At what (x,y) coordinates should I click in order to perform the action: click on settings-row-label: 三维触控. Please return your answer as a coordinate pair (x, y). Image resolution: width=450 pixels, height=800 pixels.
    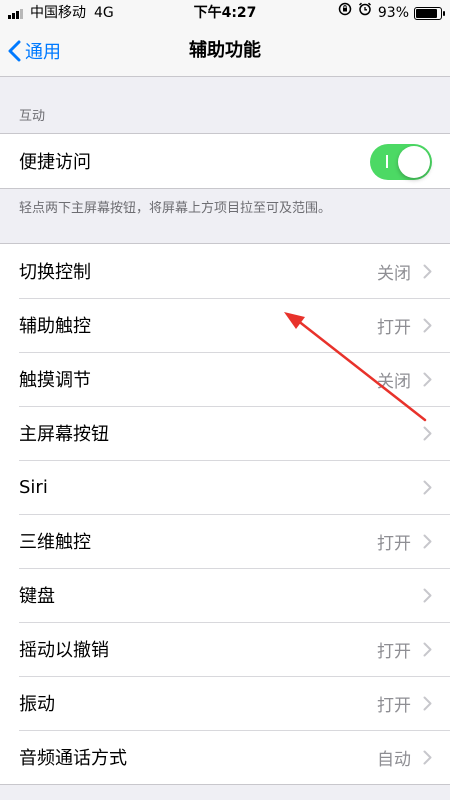
    Looking at the image, I should click on (55, 542).